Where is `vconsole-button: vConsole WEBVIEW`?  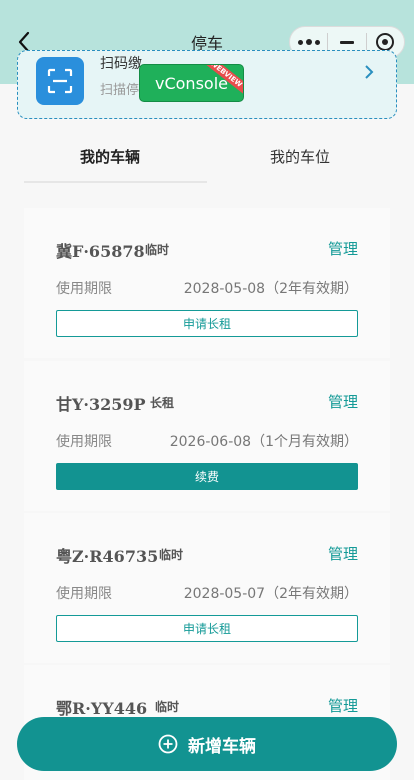
vconsole-button: vConsole WEBVIEW is located at coordinates (191, 83).